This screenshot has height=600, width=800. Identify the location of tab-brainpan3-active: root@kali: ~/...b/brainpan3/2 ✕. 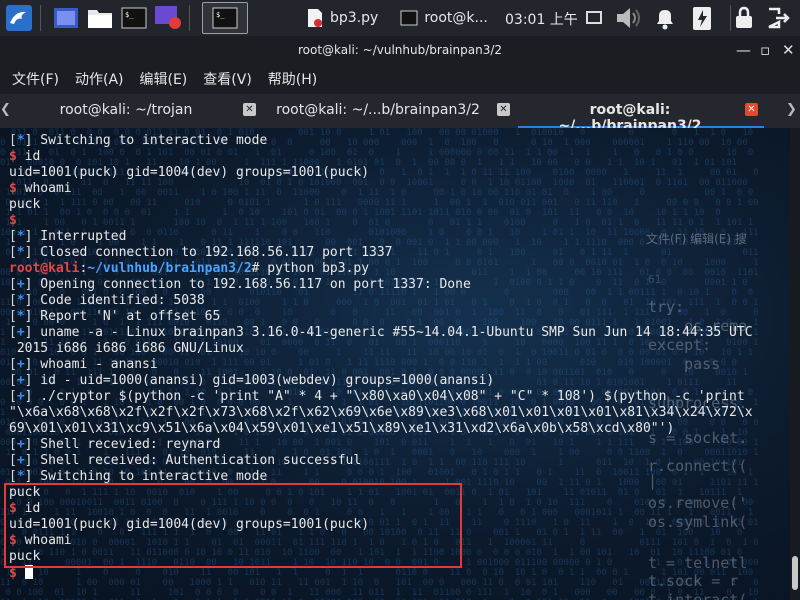
(641, 114).